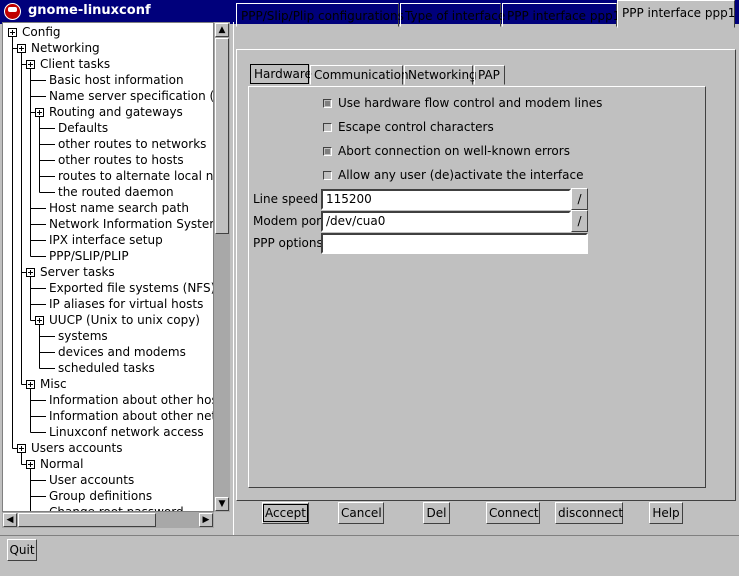 This screenshot has height=576, width=739. Describe the element at coordinates (131, 96) in the screenshot. I see `tree-item: Name server specification (` at that location.